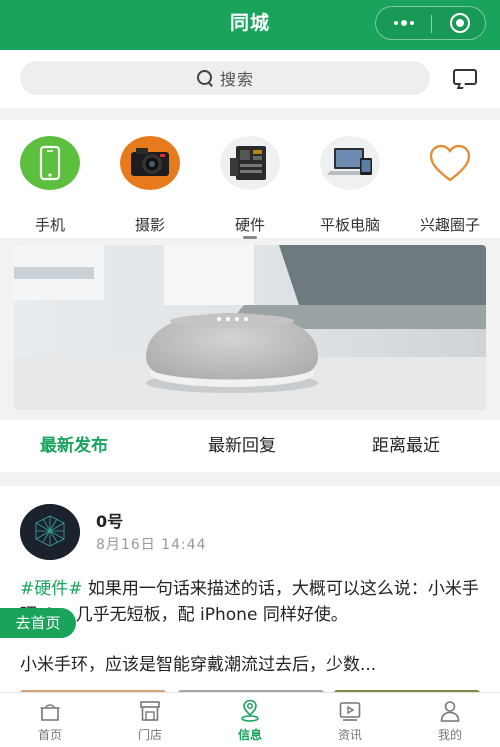 The height and width of the screenshot is (747, 500). Describe the element at coordinates (465, 79) in the screenshot. I see `message-icon` at that location.